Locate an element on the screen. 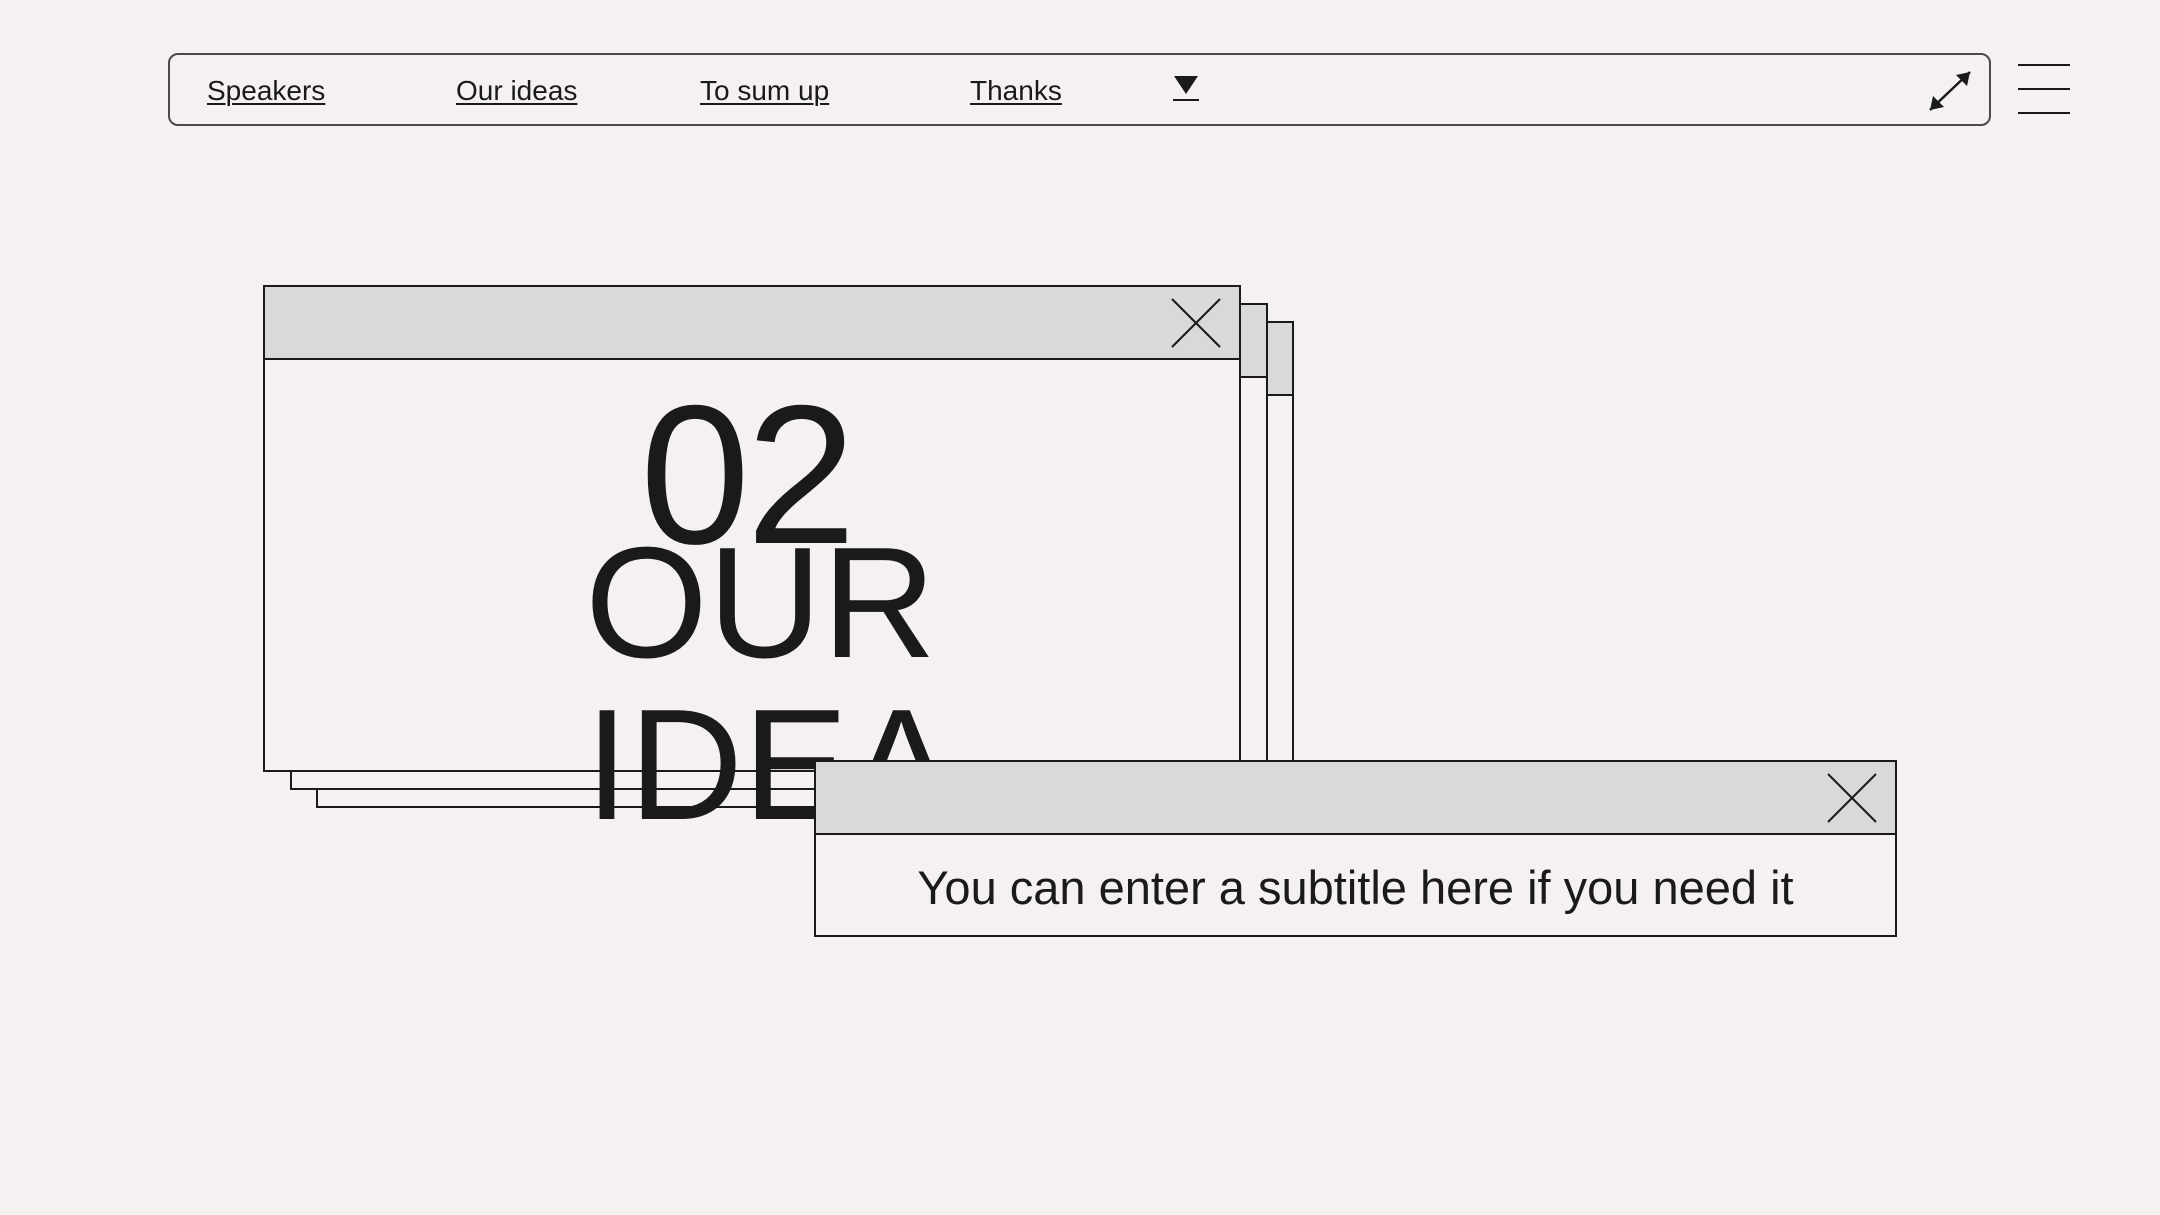 Image resolution: width=2160 pixels, height=1215 pixels. nav-link-speakers: Speakers is located at coordinates (266, 91).